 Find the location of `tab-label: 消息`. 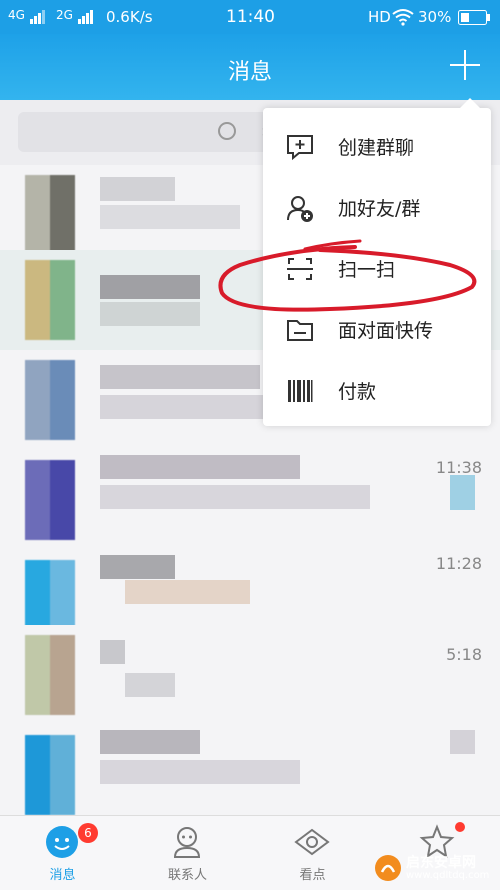

tab-label: 消息 is located at coordinates (62, 875).